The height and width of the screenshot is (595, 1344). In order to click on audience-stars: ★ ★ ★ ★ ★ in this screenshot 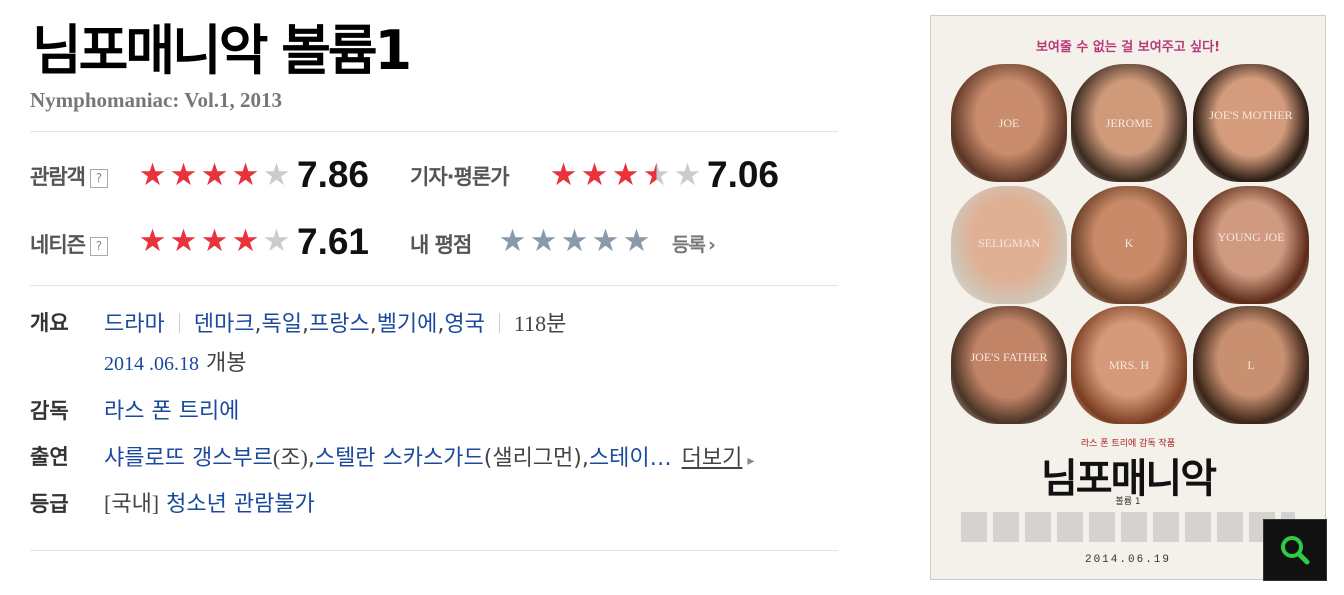, I will do `click(214, 175)`.